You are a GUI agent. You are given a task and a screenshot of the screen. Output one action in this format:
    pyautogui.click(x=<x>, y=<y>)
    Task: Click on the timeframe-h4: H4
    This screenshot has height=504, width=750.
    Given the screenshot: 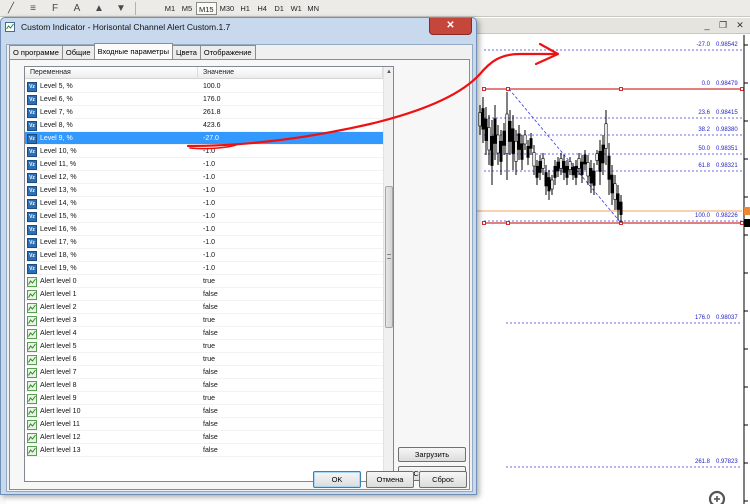 What is the action you would take?
    pyautogui.click(x=262, y=8)
    